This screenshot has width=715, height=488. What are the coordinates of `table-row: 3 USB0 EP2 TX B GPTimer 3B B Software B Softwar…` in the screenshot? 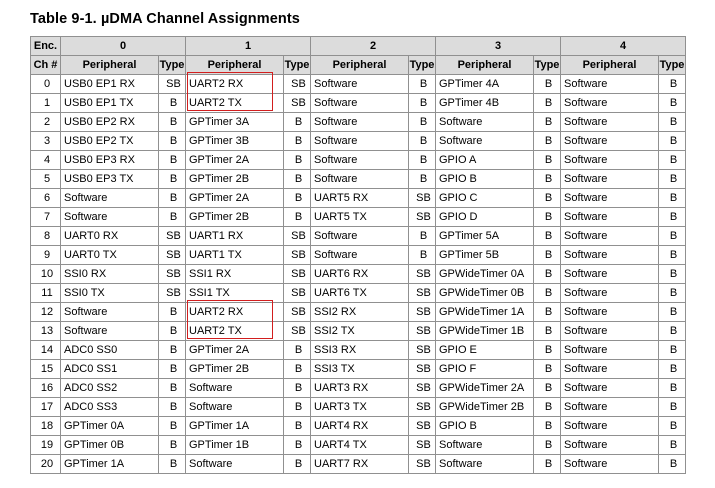 It's located at (358, 141).